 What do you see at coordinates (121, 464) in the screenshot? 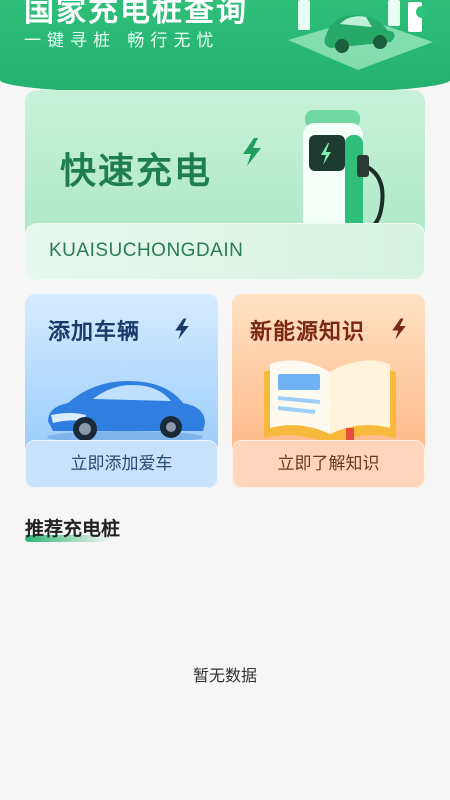
I see `add-car-button: 立即添加爱车` at bounding box center [121, 464].